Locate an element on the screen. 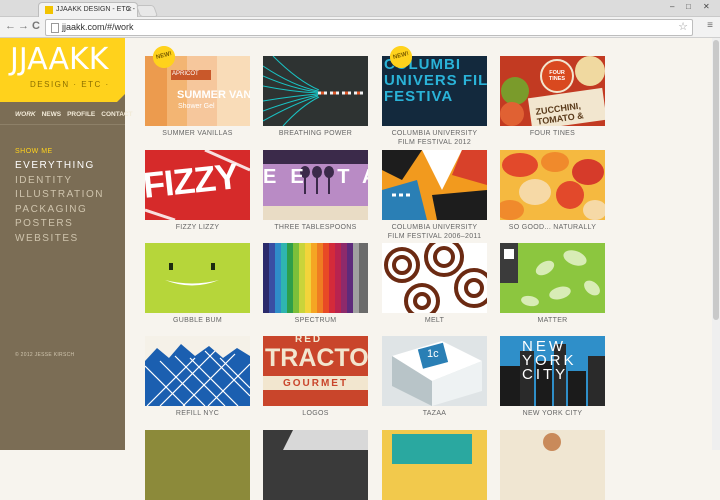 The height and width of the screenshot is (500, 720). browser-tab: JJAAKK DESIGN - ETC - × is located at coordinates (88, 9).